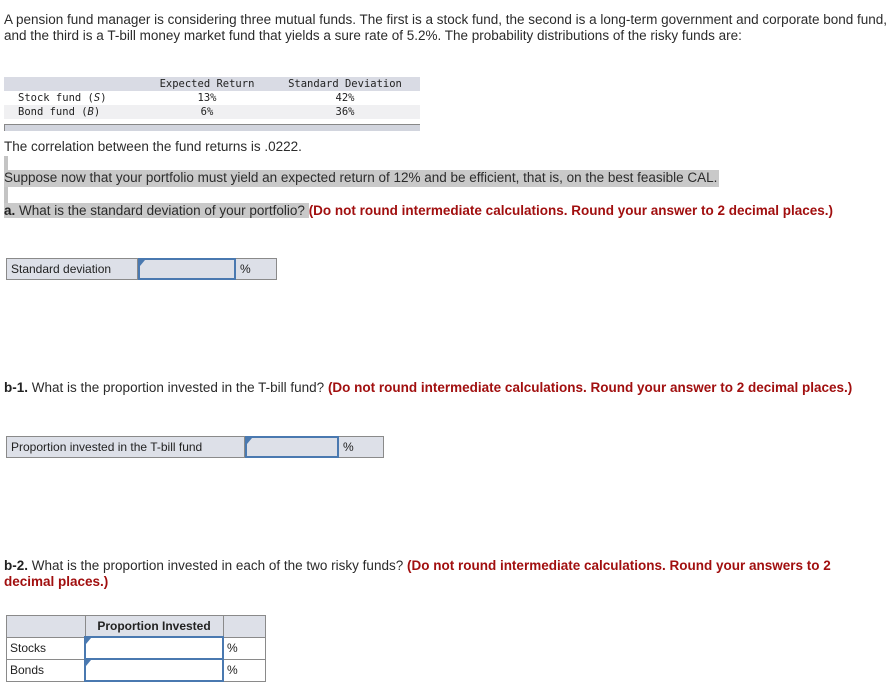  I want to click on question-a-label: a., so click(10, 210).